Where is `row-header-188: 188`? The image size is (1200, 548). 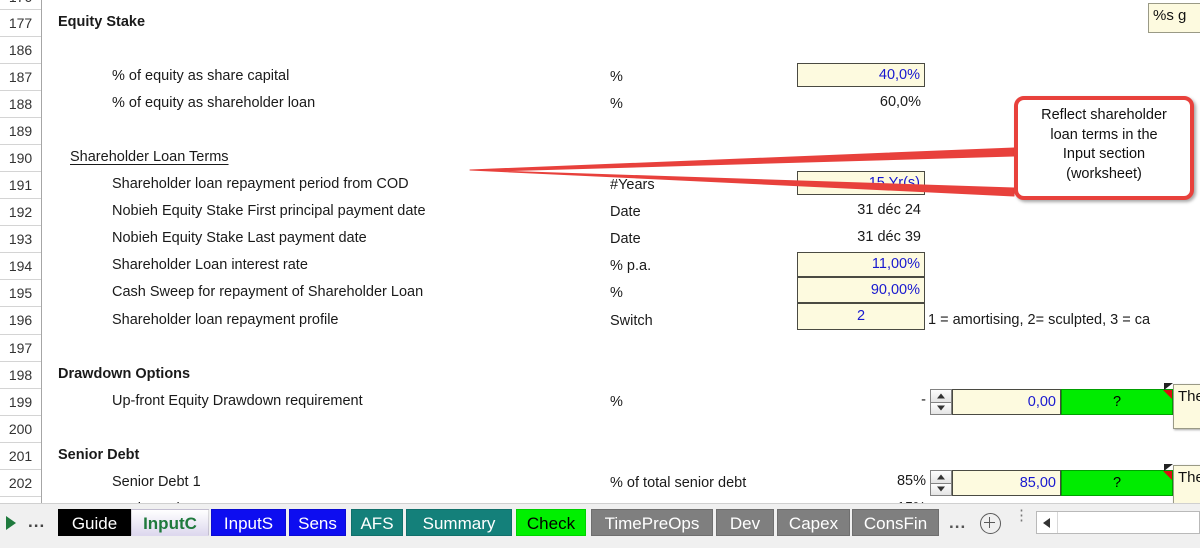 row-header-188: 188 is located at coordinates (20, 104).